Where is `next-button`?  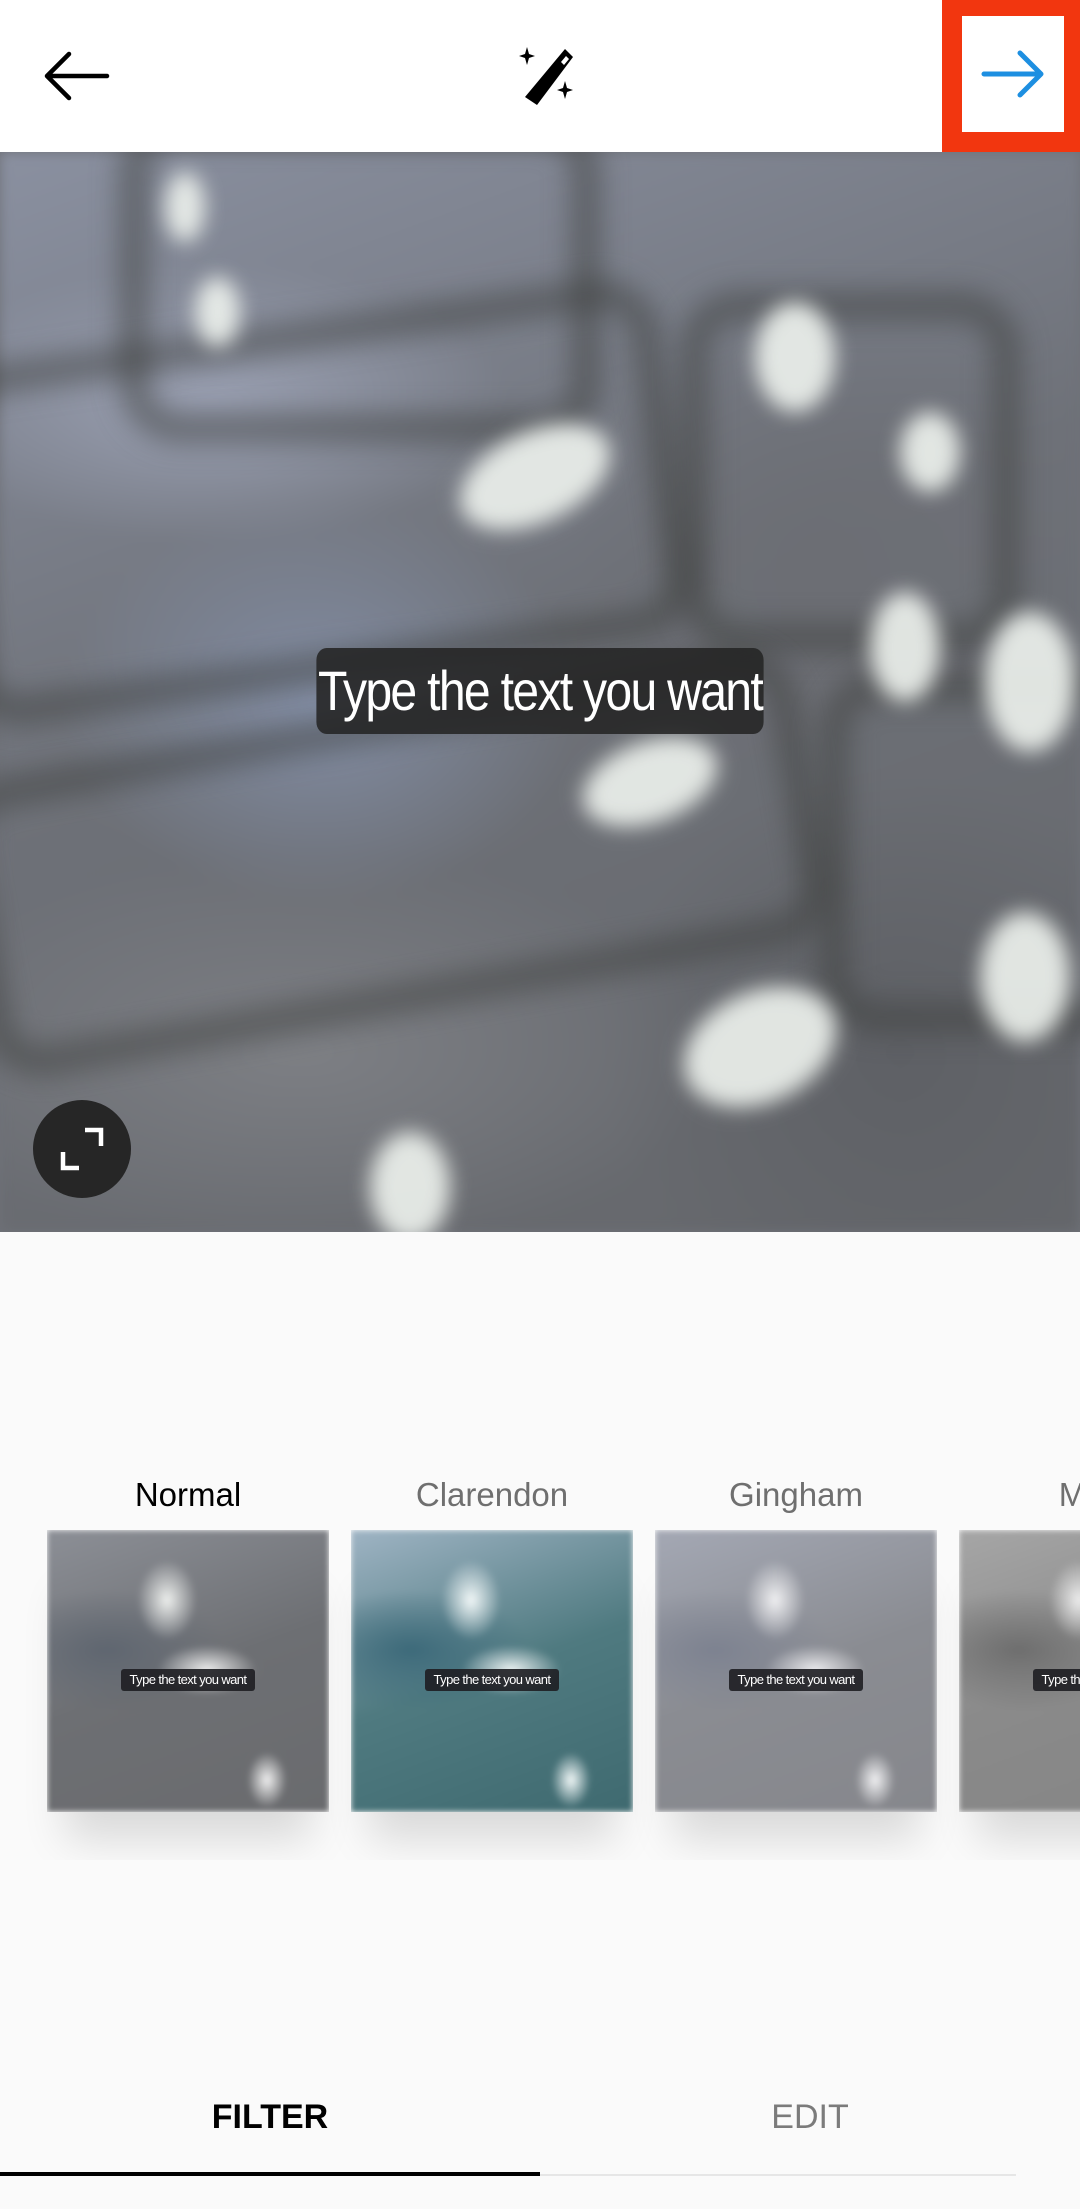 next-button is located at coordinates (1013, 74).